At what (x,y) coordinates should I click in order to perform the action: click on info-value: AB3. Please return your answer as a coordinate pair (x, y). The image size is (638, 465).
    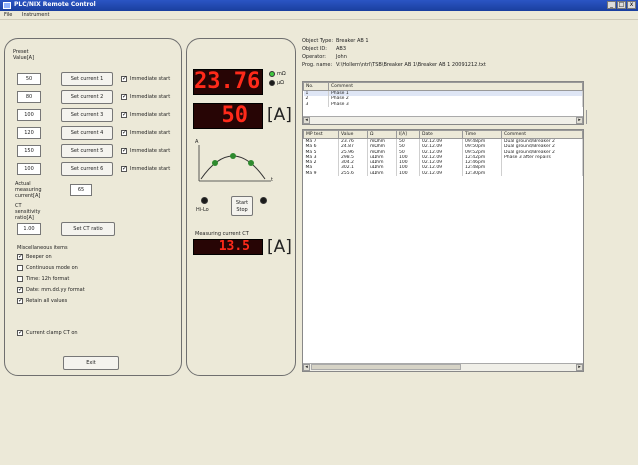
    Looking at the image, I should click on (341, 49).